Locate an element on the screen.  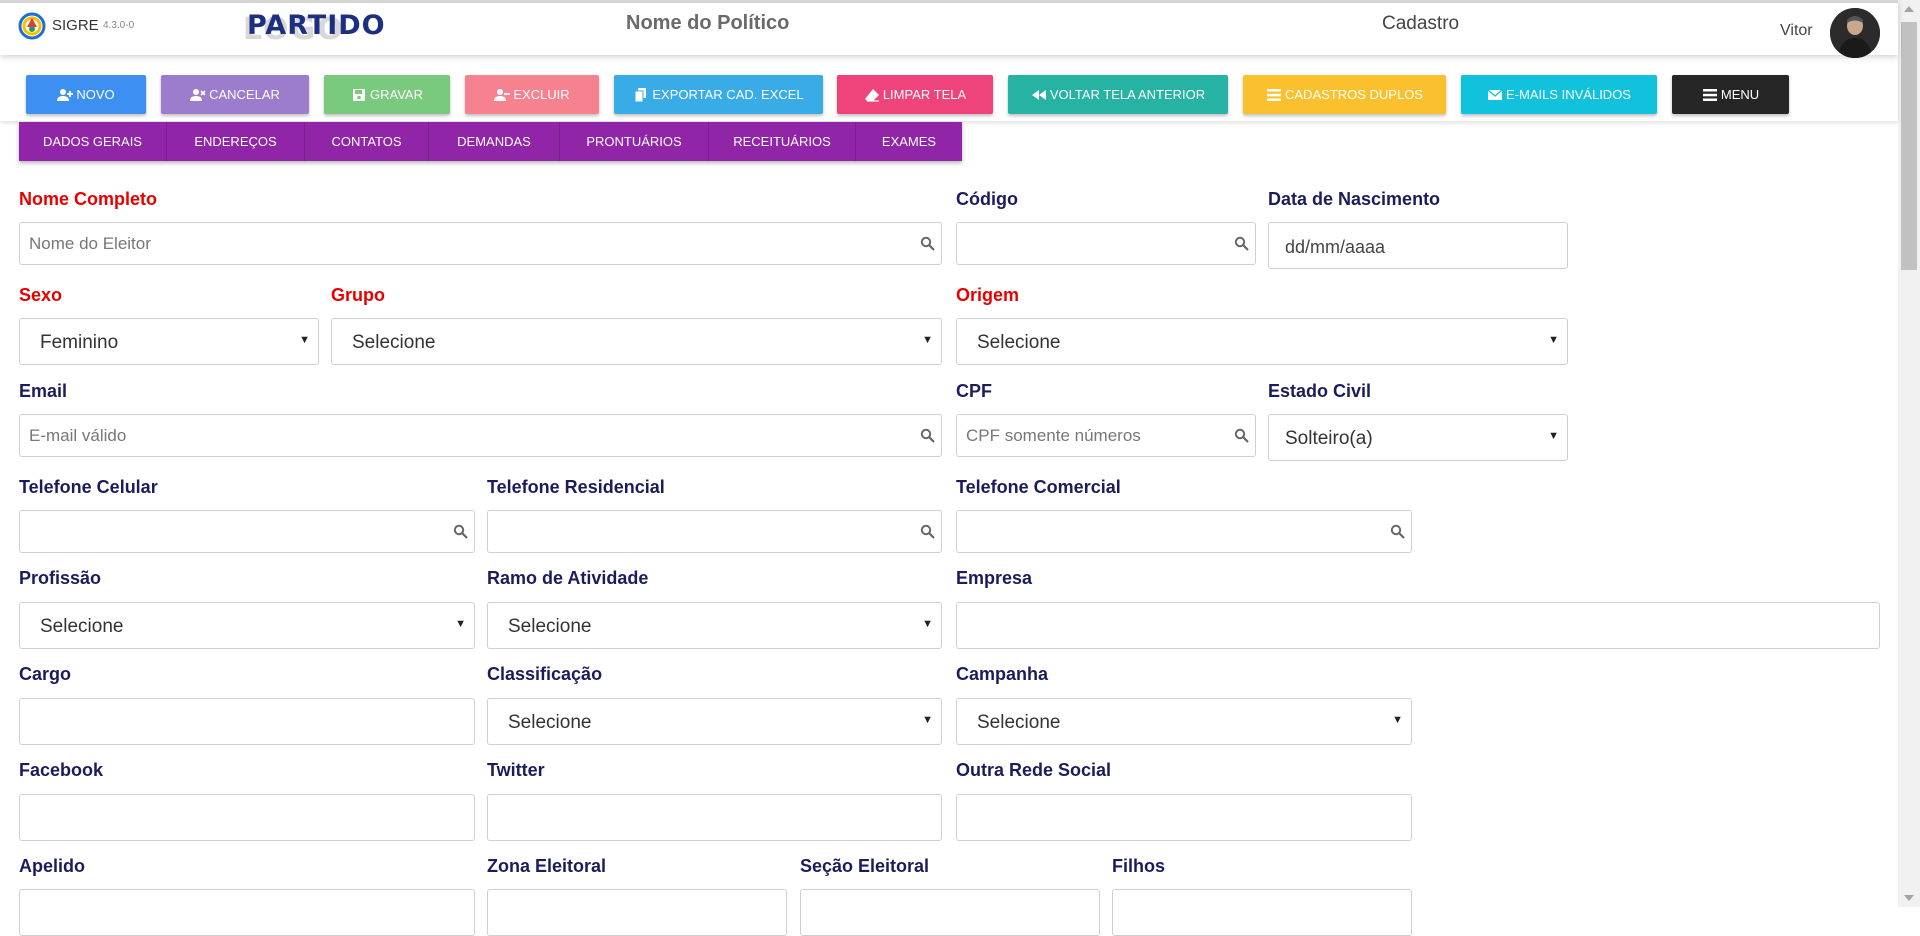
cargo-input is located at coordinates (247, 721).